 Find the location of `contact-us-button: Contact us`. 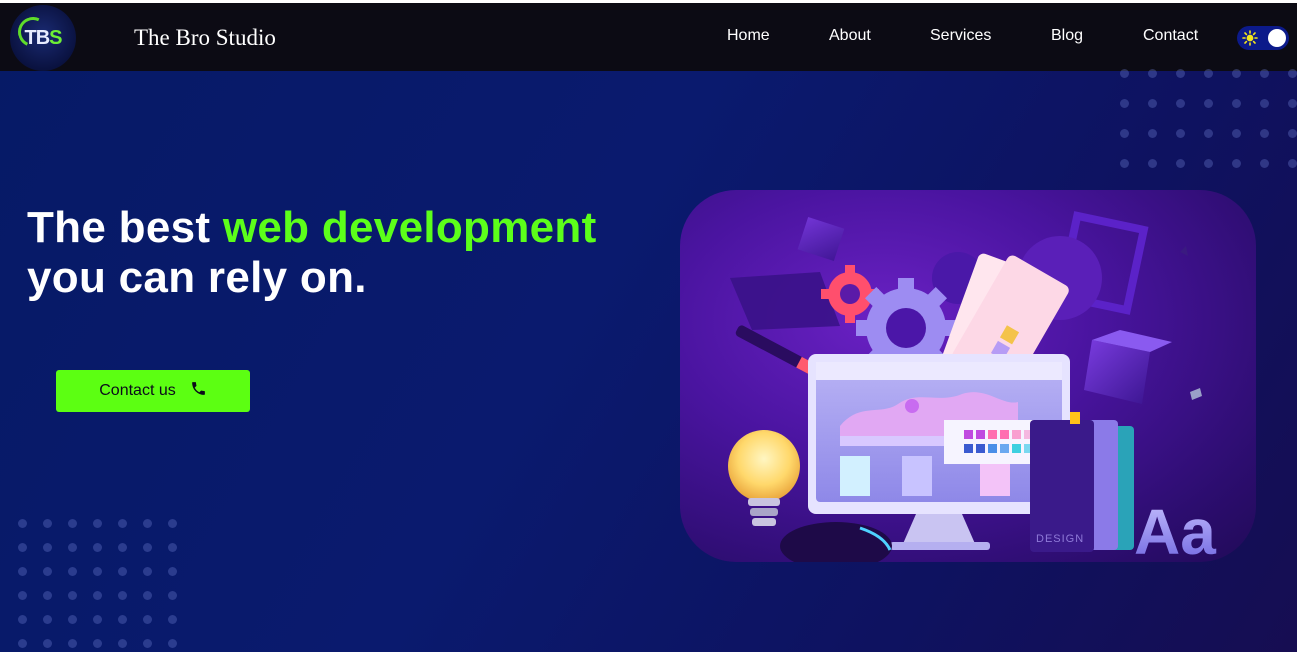

contact-us-button: Contact us is located at coordinates (153, 391).